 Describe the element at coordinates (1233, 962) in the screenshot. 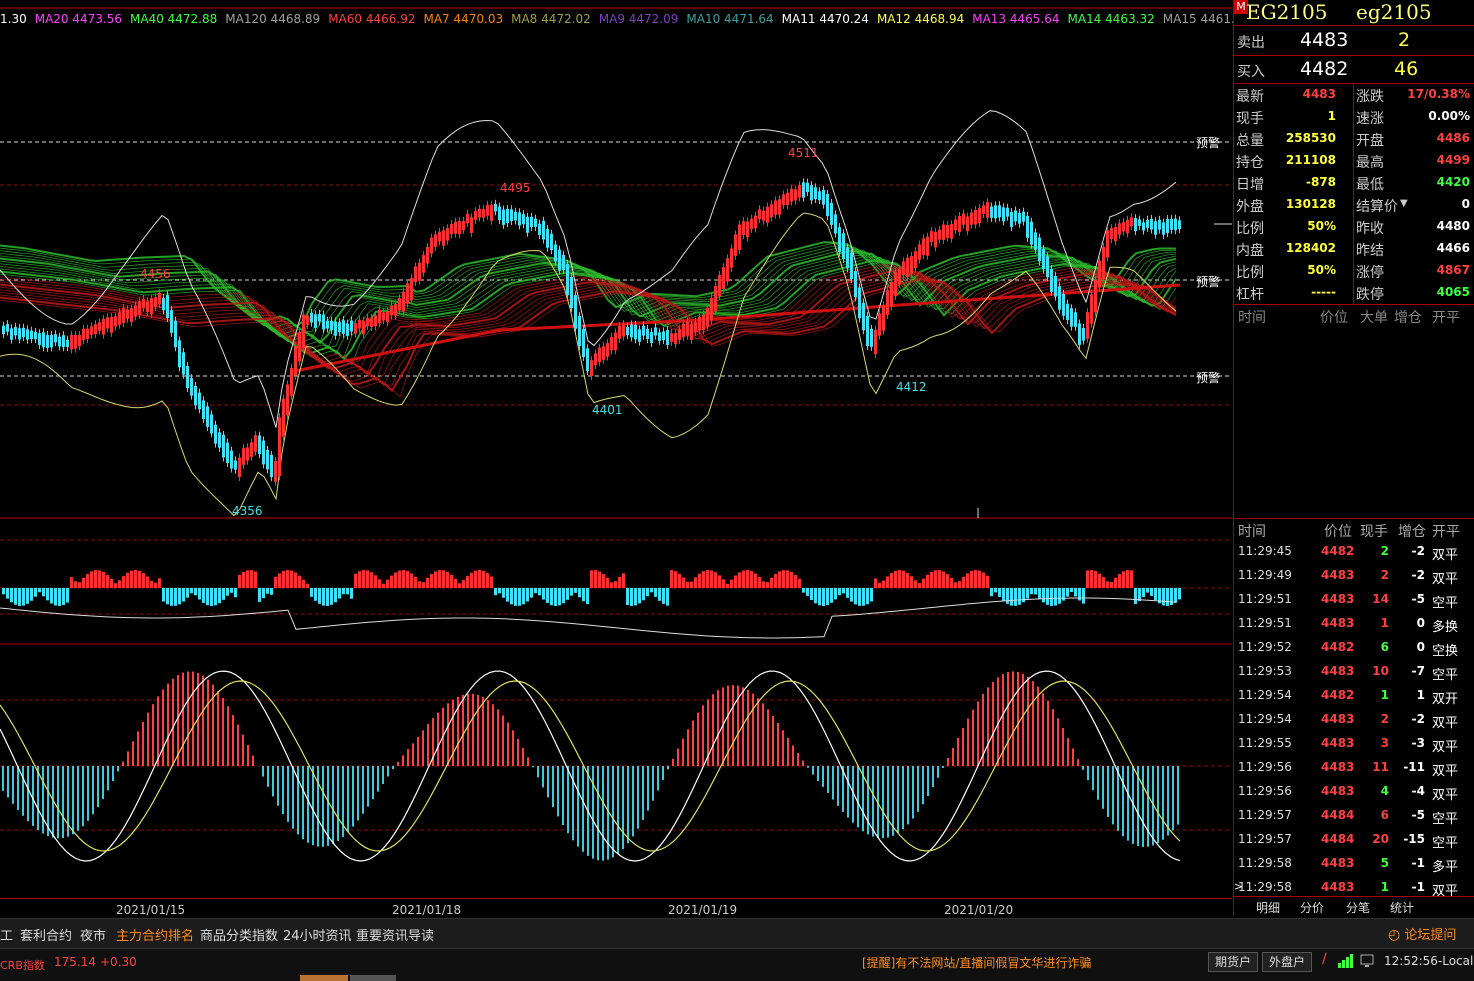

I see `futures-account-button: 期货户` at that location.